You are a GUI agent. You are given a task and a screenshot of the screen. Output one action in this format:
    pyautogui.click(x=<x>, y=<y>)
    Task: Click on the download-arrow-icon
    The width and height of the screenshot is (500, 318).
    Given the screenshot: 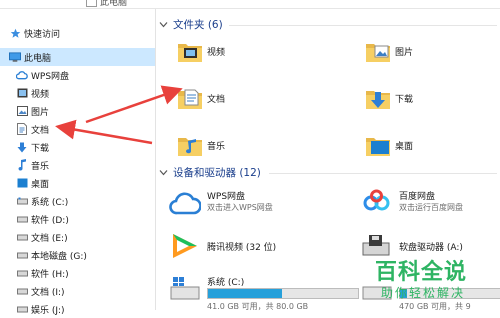 What is the action you would take?
    pyautogui.click(x=22, y=147)
    